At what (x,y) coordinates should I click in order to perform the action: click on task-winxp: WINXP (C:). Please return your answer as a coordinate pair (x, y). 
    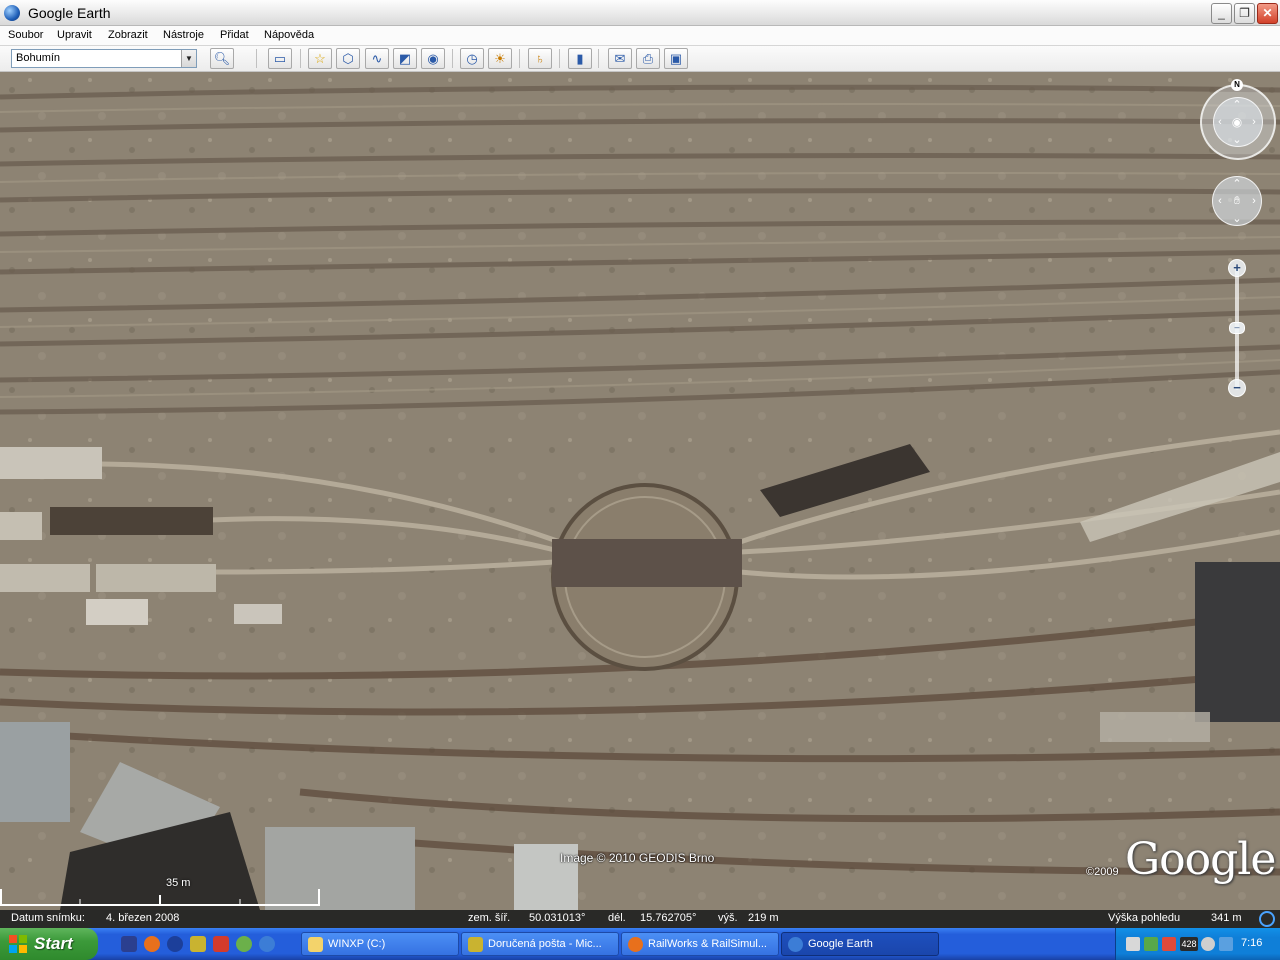
    Looking at the image, I should click on (380, 944).